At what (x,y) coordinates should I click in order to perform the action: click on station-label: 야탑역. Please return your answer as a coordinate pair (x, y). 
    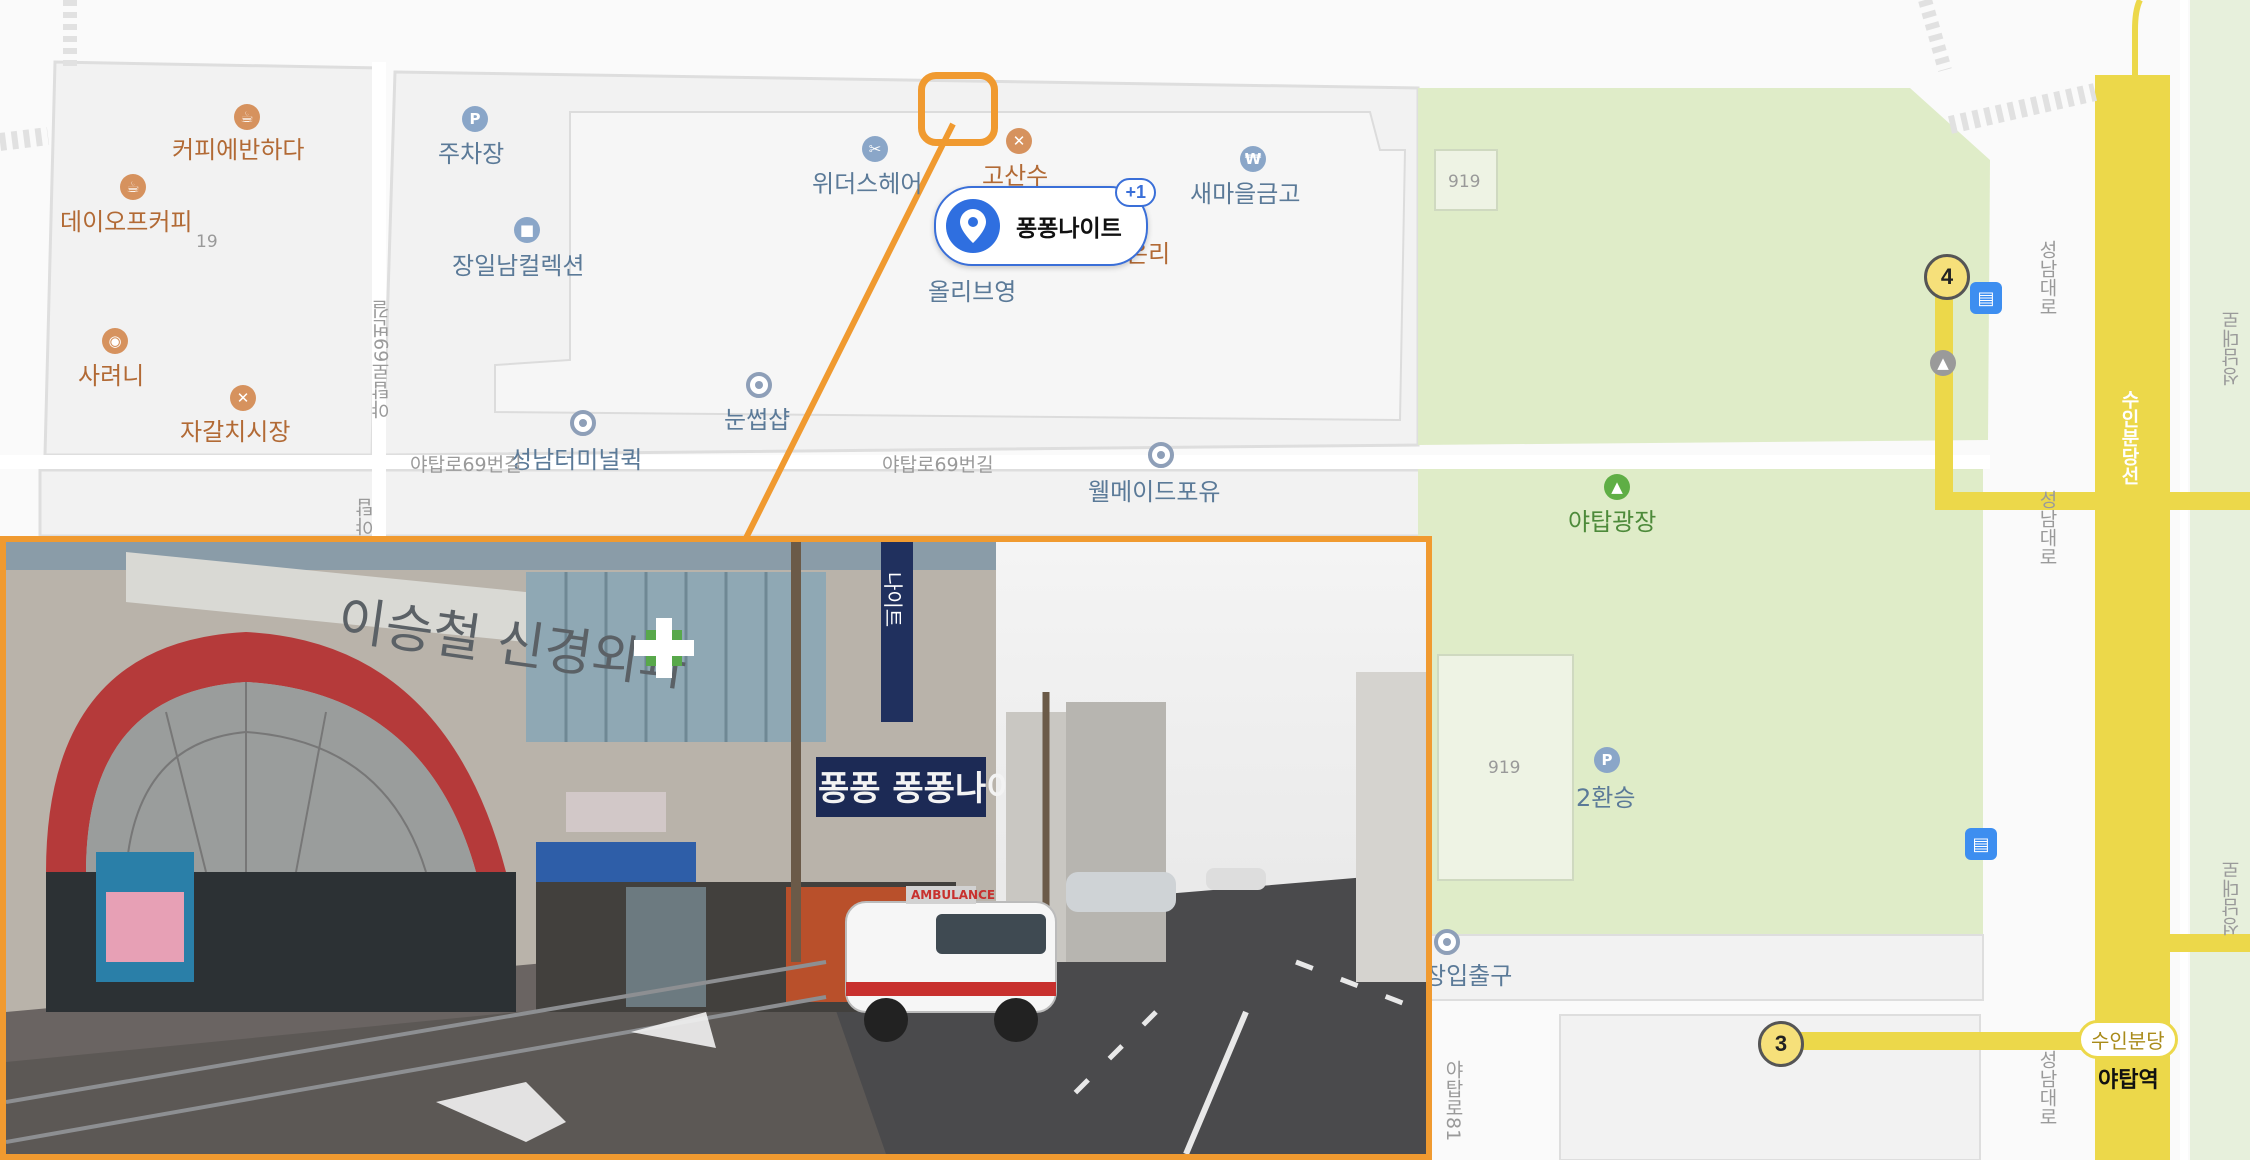
    Looking at the image, I should click on (2128, 1078).